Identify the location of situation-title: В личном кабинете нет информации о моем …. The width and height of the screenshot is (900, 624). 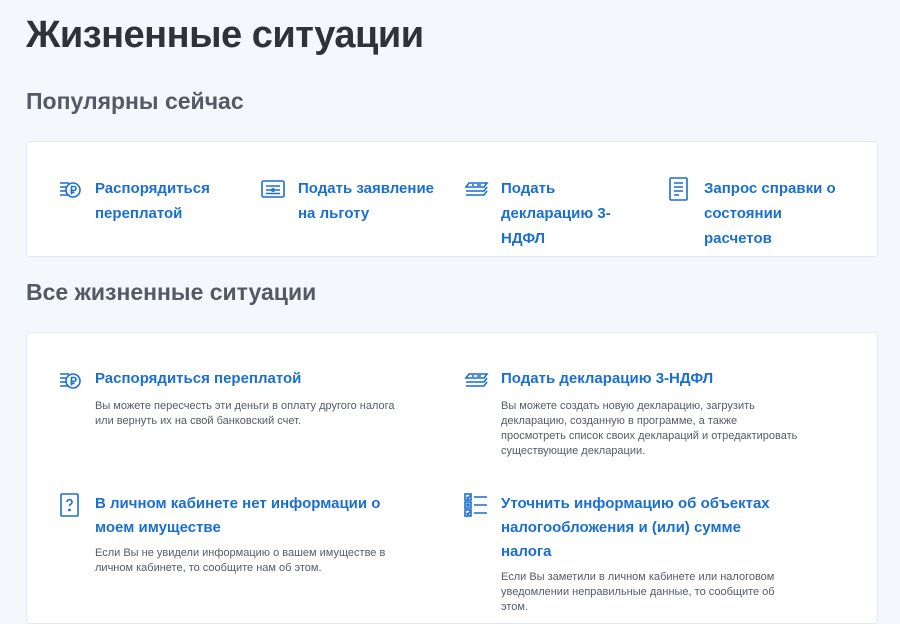
(238, 515).